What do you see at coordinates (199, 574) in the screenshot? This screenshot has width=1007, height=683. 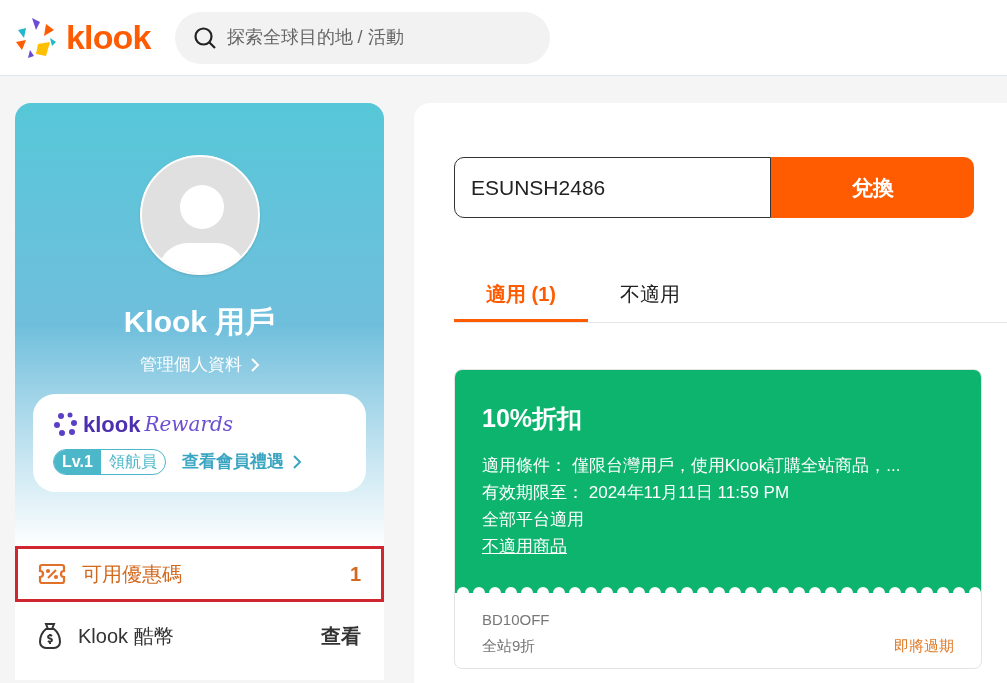 I see `menu-item: 可用優惠碼 1` at bounding box center [199, 574].